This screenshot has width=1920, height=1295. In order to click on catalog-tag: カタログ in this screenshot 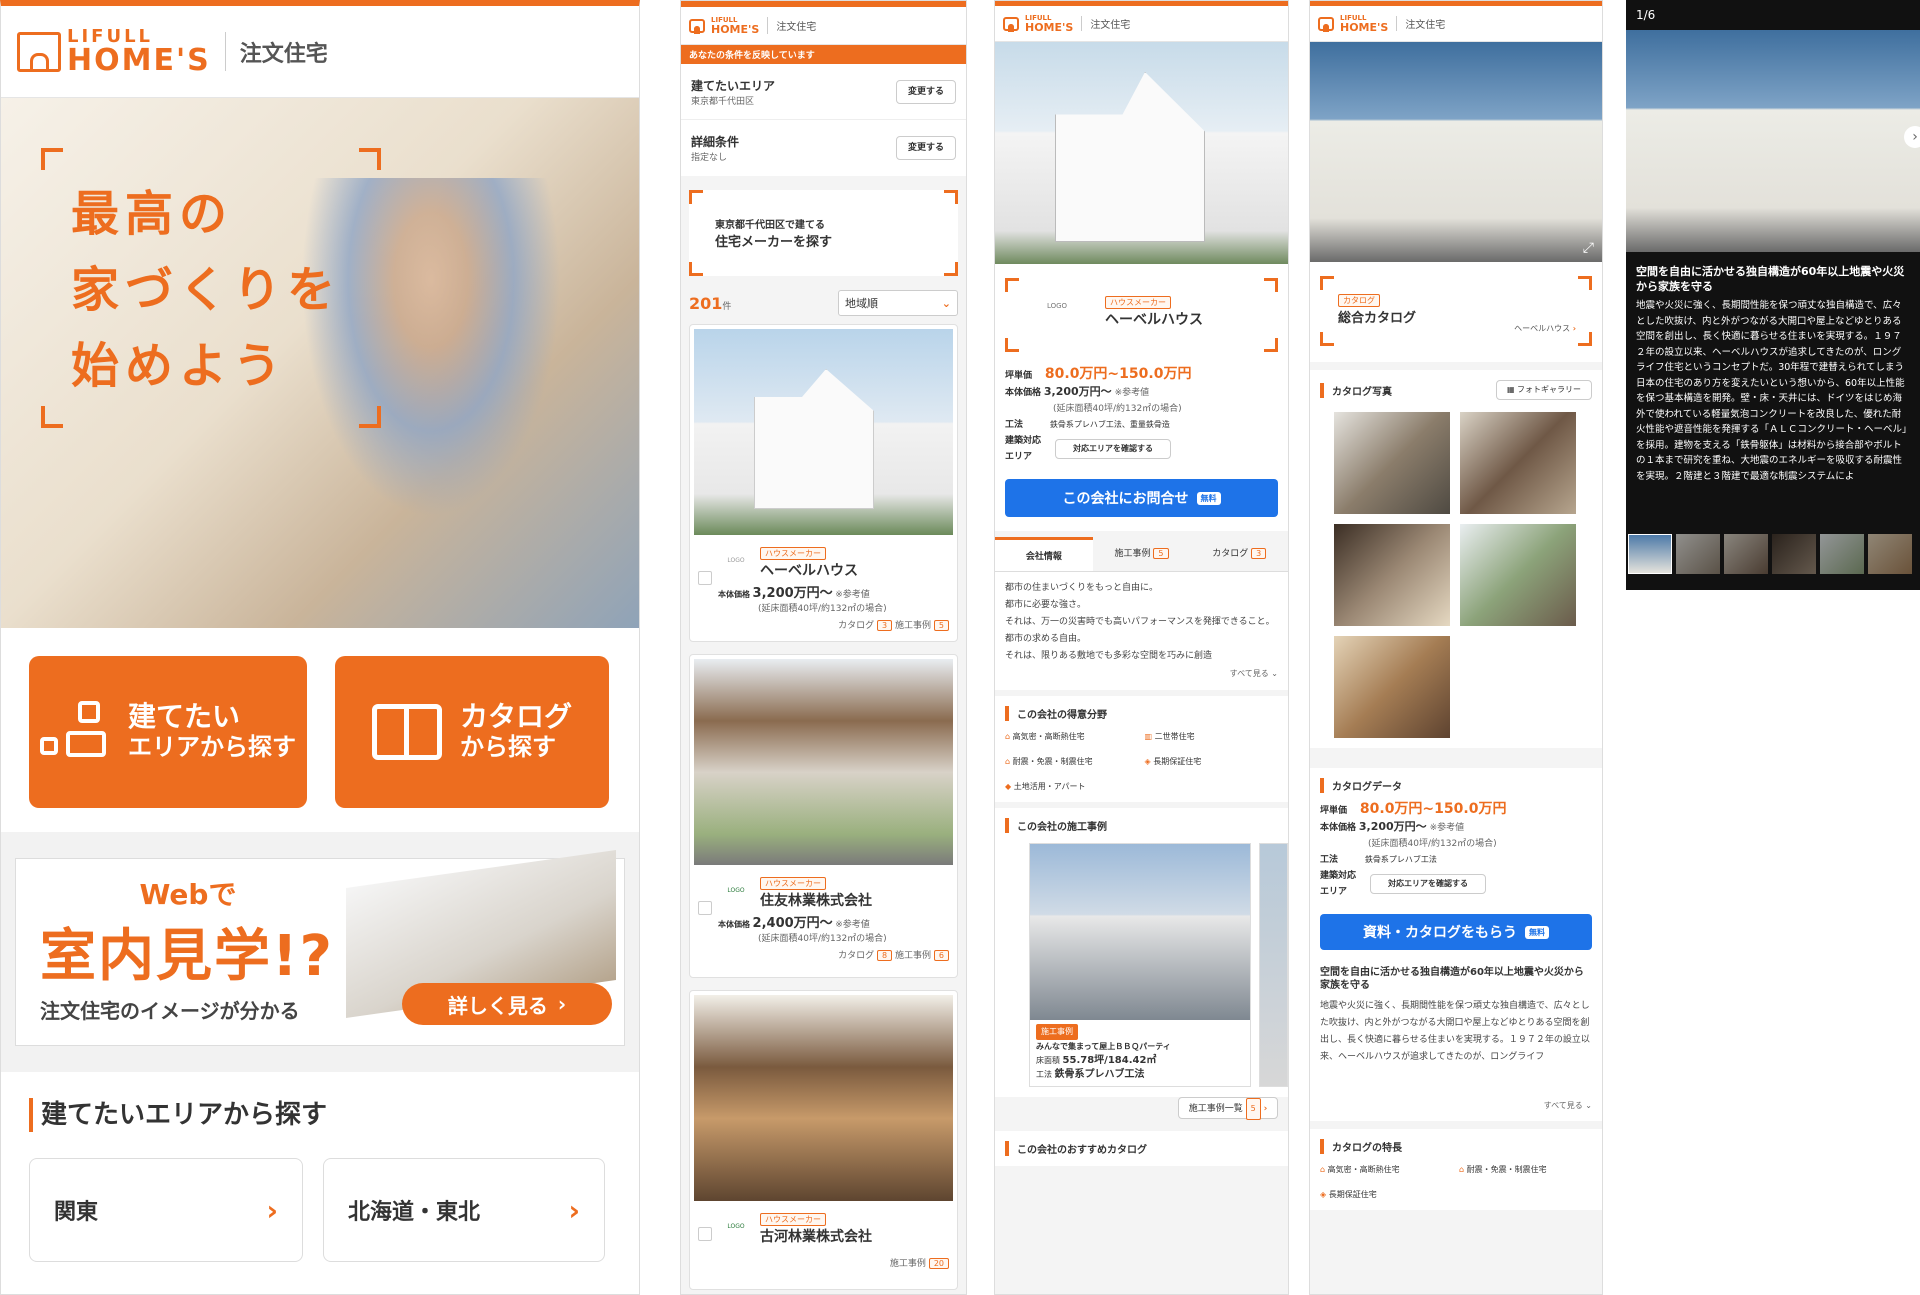, I will do `click(1359, 300)`.